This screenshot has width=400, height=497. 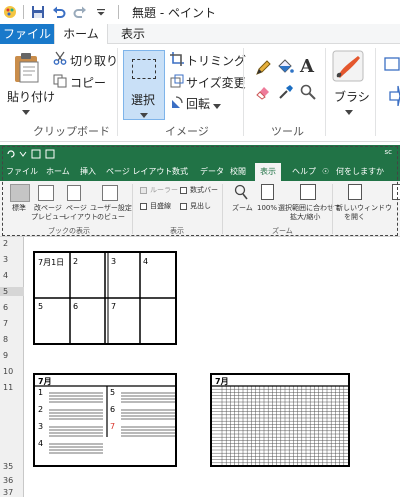 I want to click on tab-file: ファイル, so click(x=27, y=34).